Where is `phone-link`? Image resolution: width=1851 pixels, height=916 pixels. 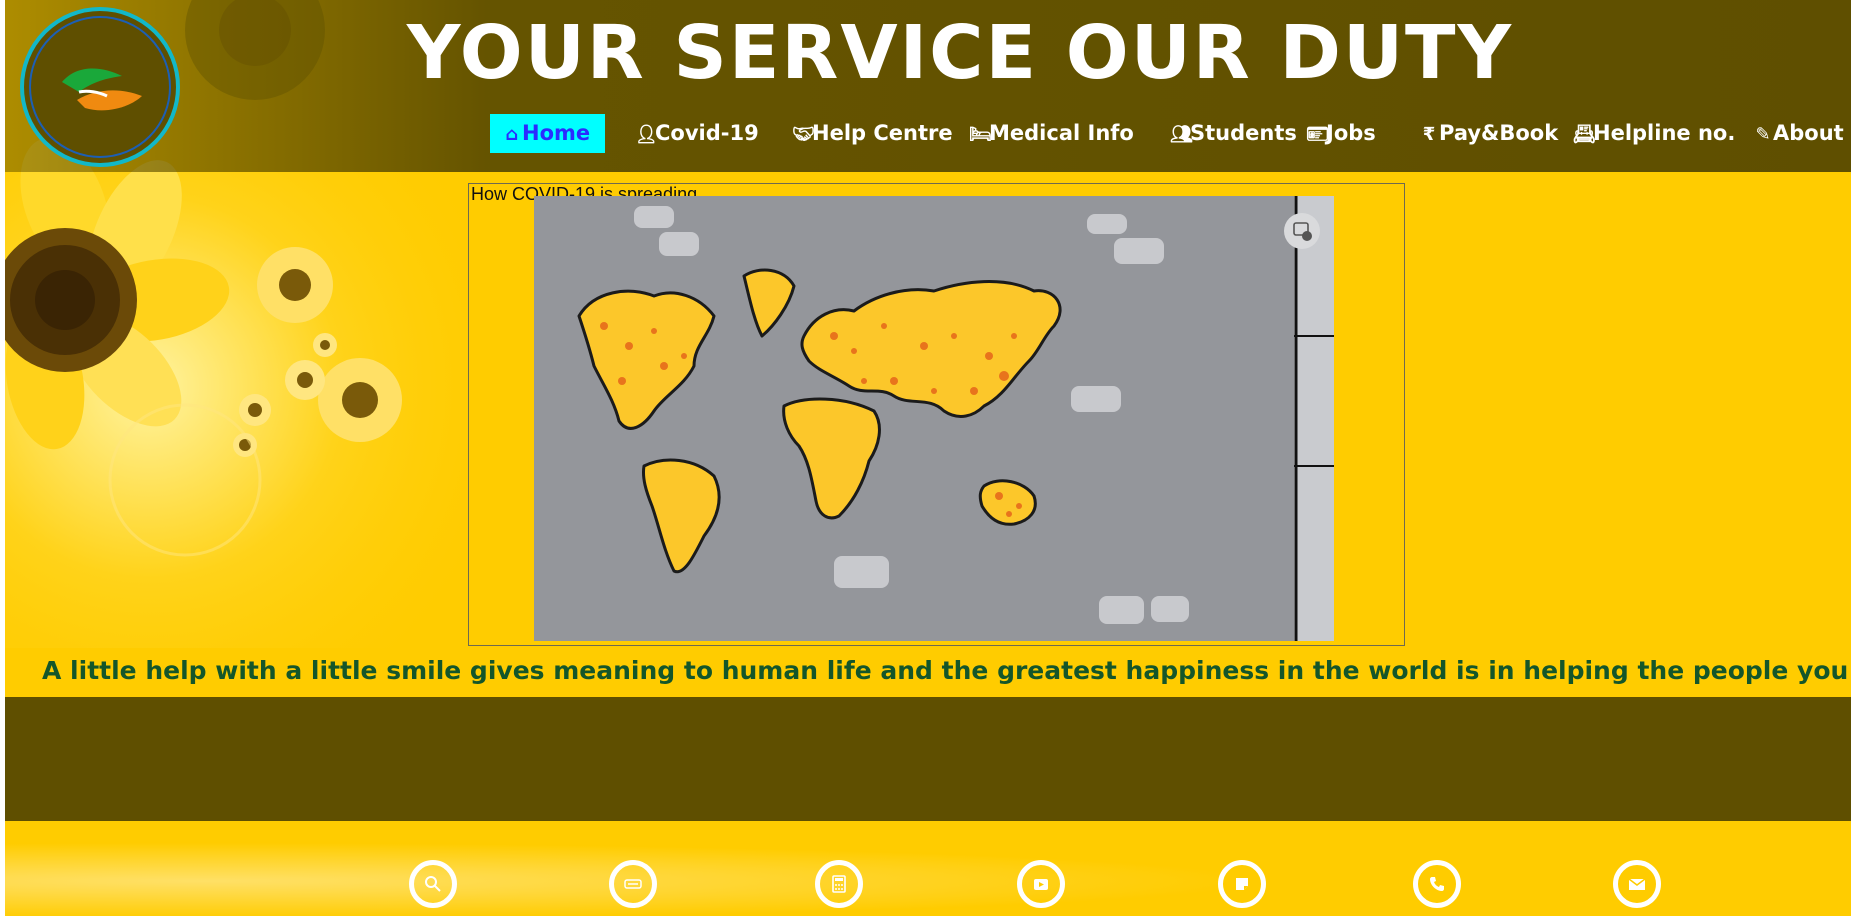 phone-link is located at coordinates (1437, 884).